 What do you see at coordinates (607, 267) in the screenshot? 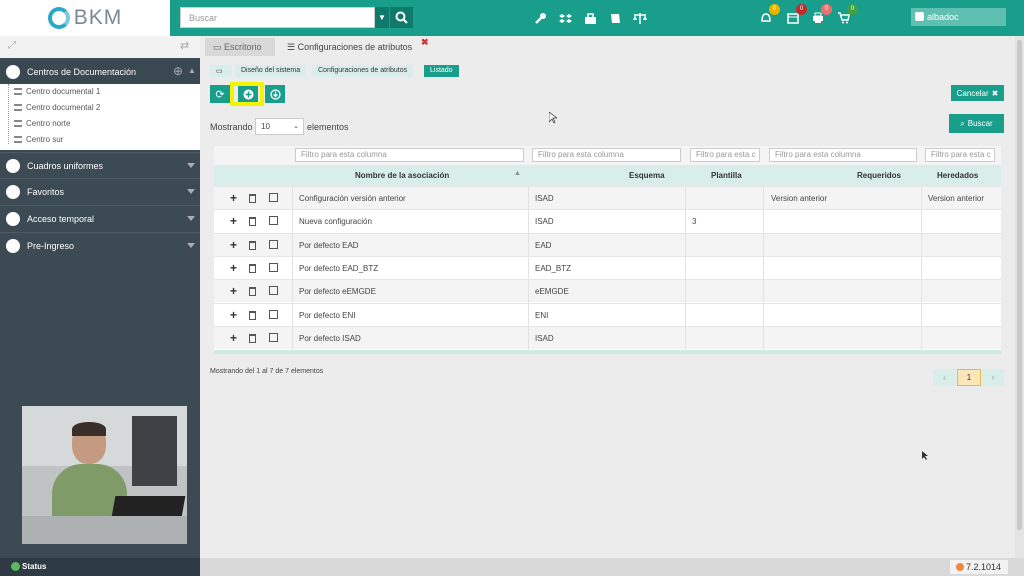
I see `table-row: + Por defecto EAD_BTZ EAD_BTZ` at bounding box center [607, 267].